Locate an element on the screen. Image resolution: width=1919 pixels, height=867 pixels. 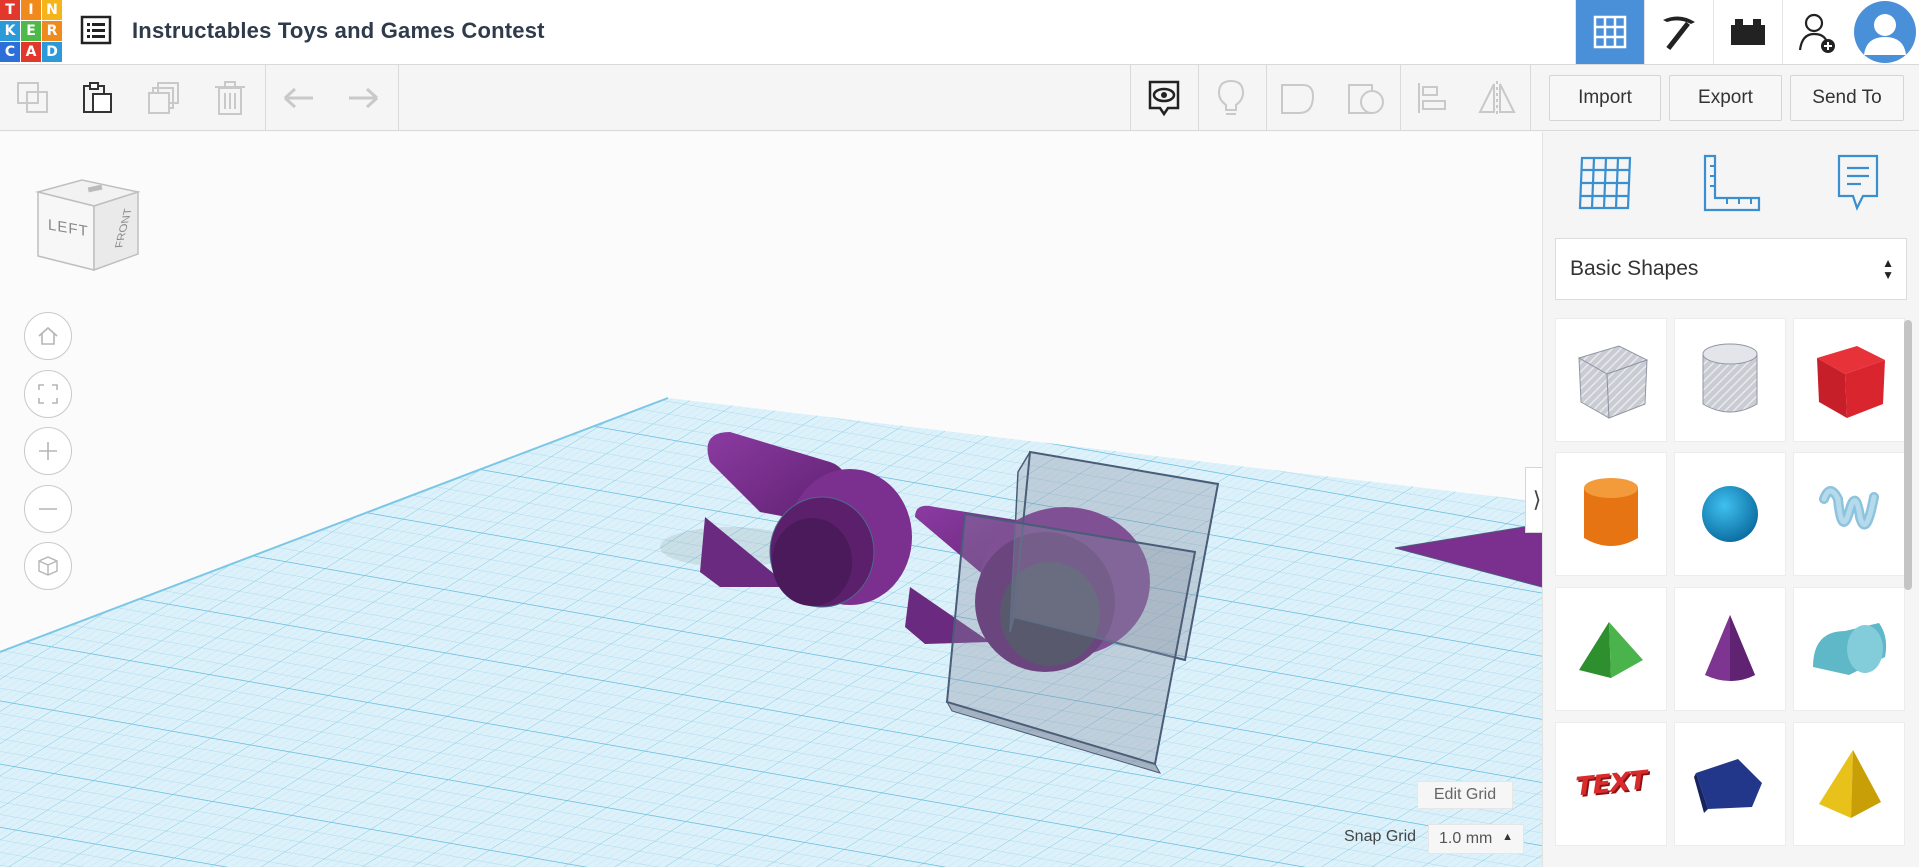
cylinder-icon is located at coordinates (1611, 512).